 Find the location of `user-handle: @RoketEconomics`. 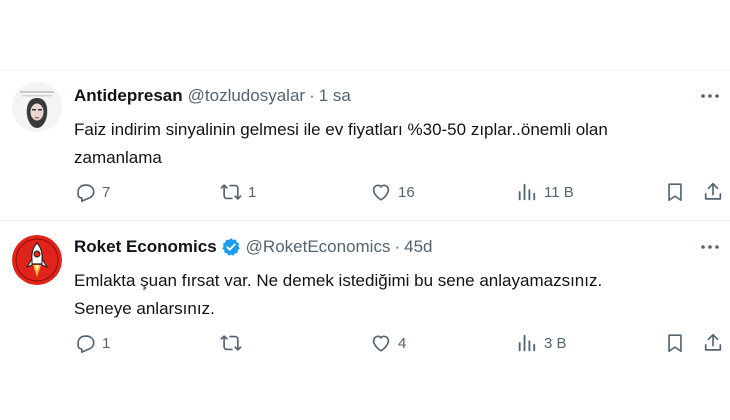

user-handle: @RoketEconomics is located at coordinates (318, 247).